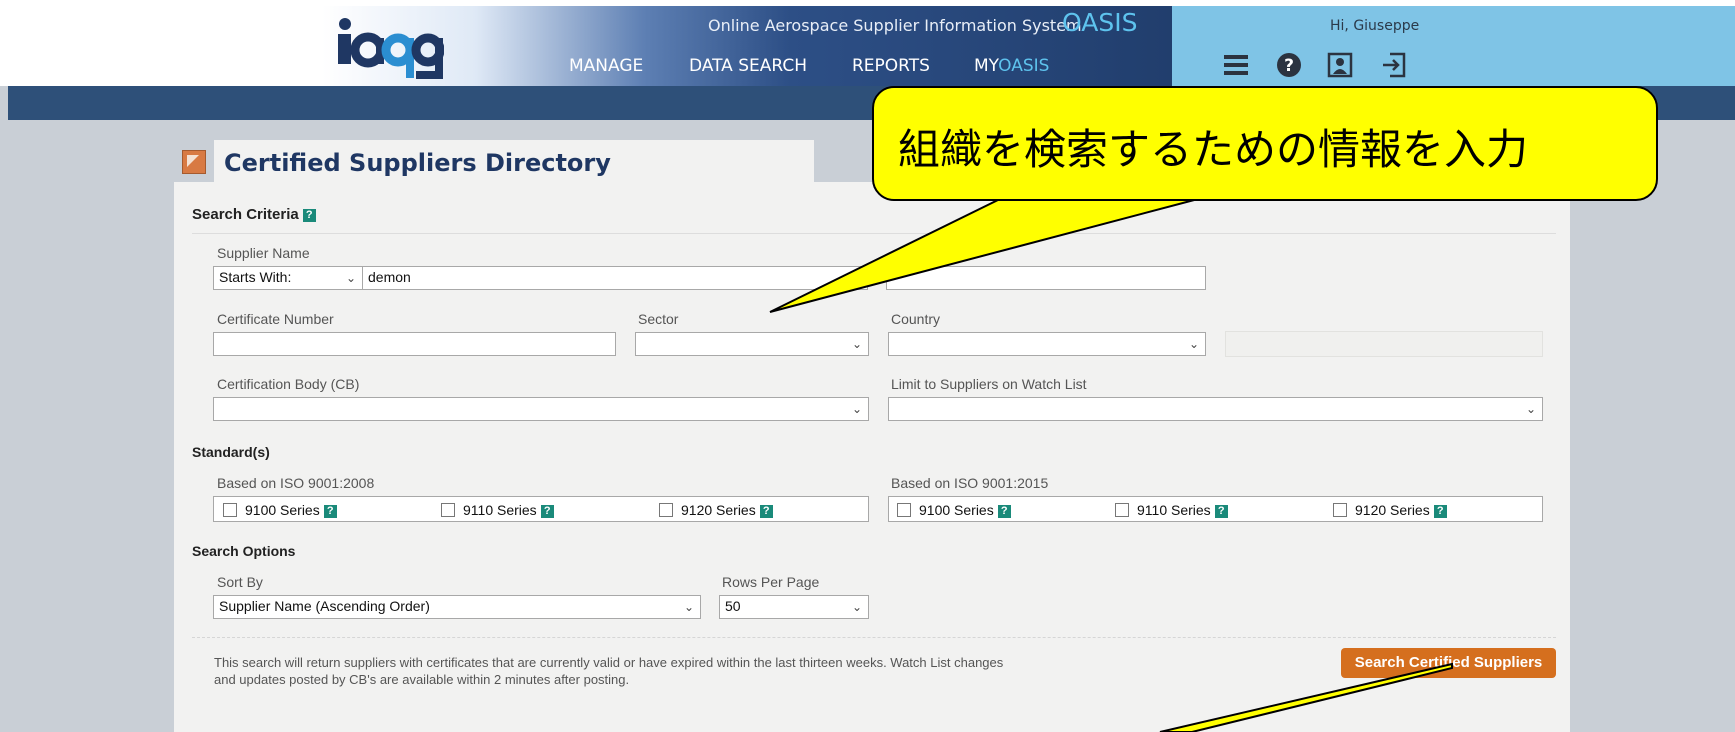 This screenshot has width=1735, height=732. I want to click on callout-pointer, so click(984, 255).